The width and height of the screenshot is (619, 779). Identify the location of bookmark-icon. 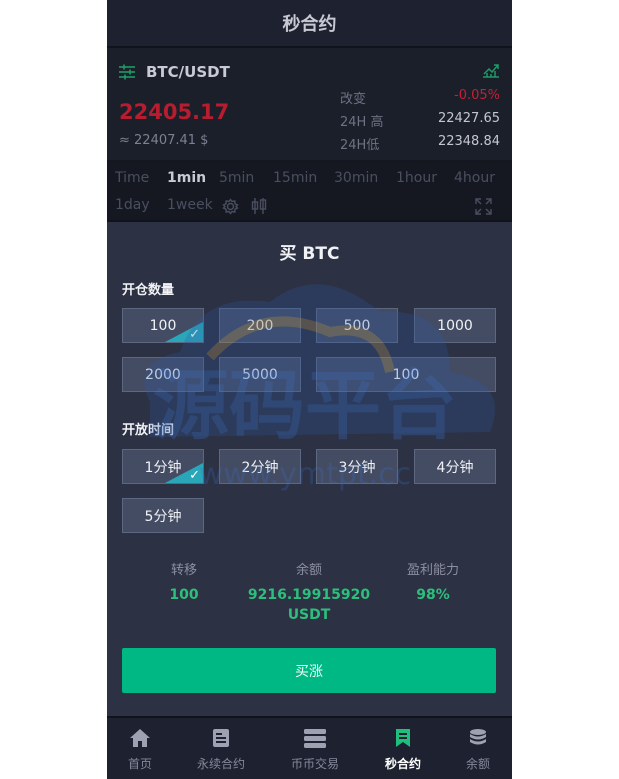
(403, 740).